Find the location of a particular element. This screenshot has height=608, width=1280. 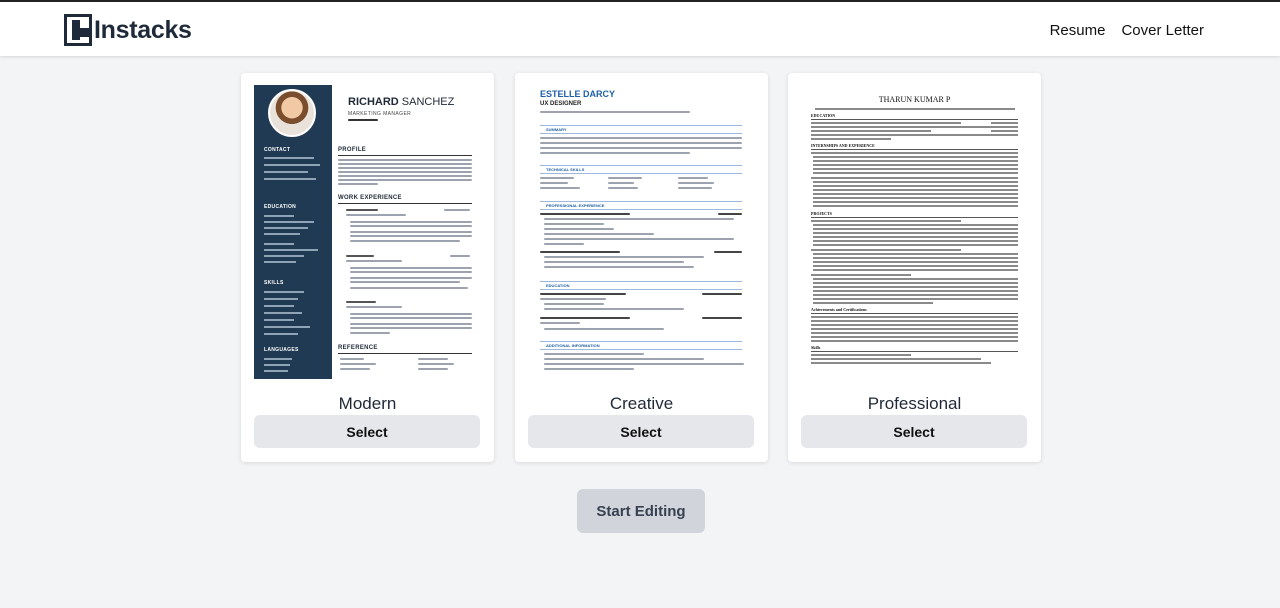

resume-name: ESTELLE DARCY is located at coordinates (578, 94).